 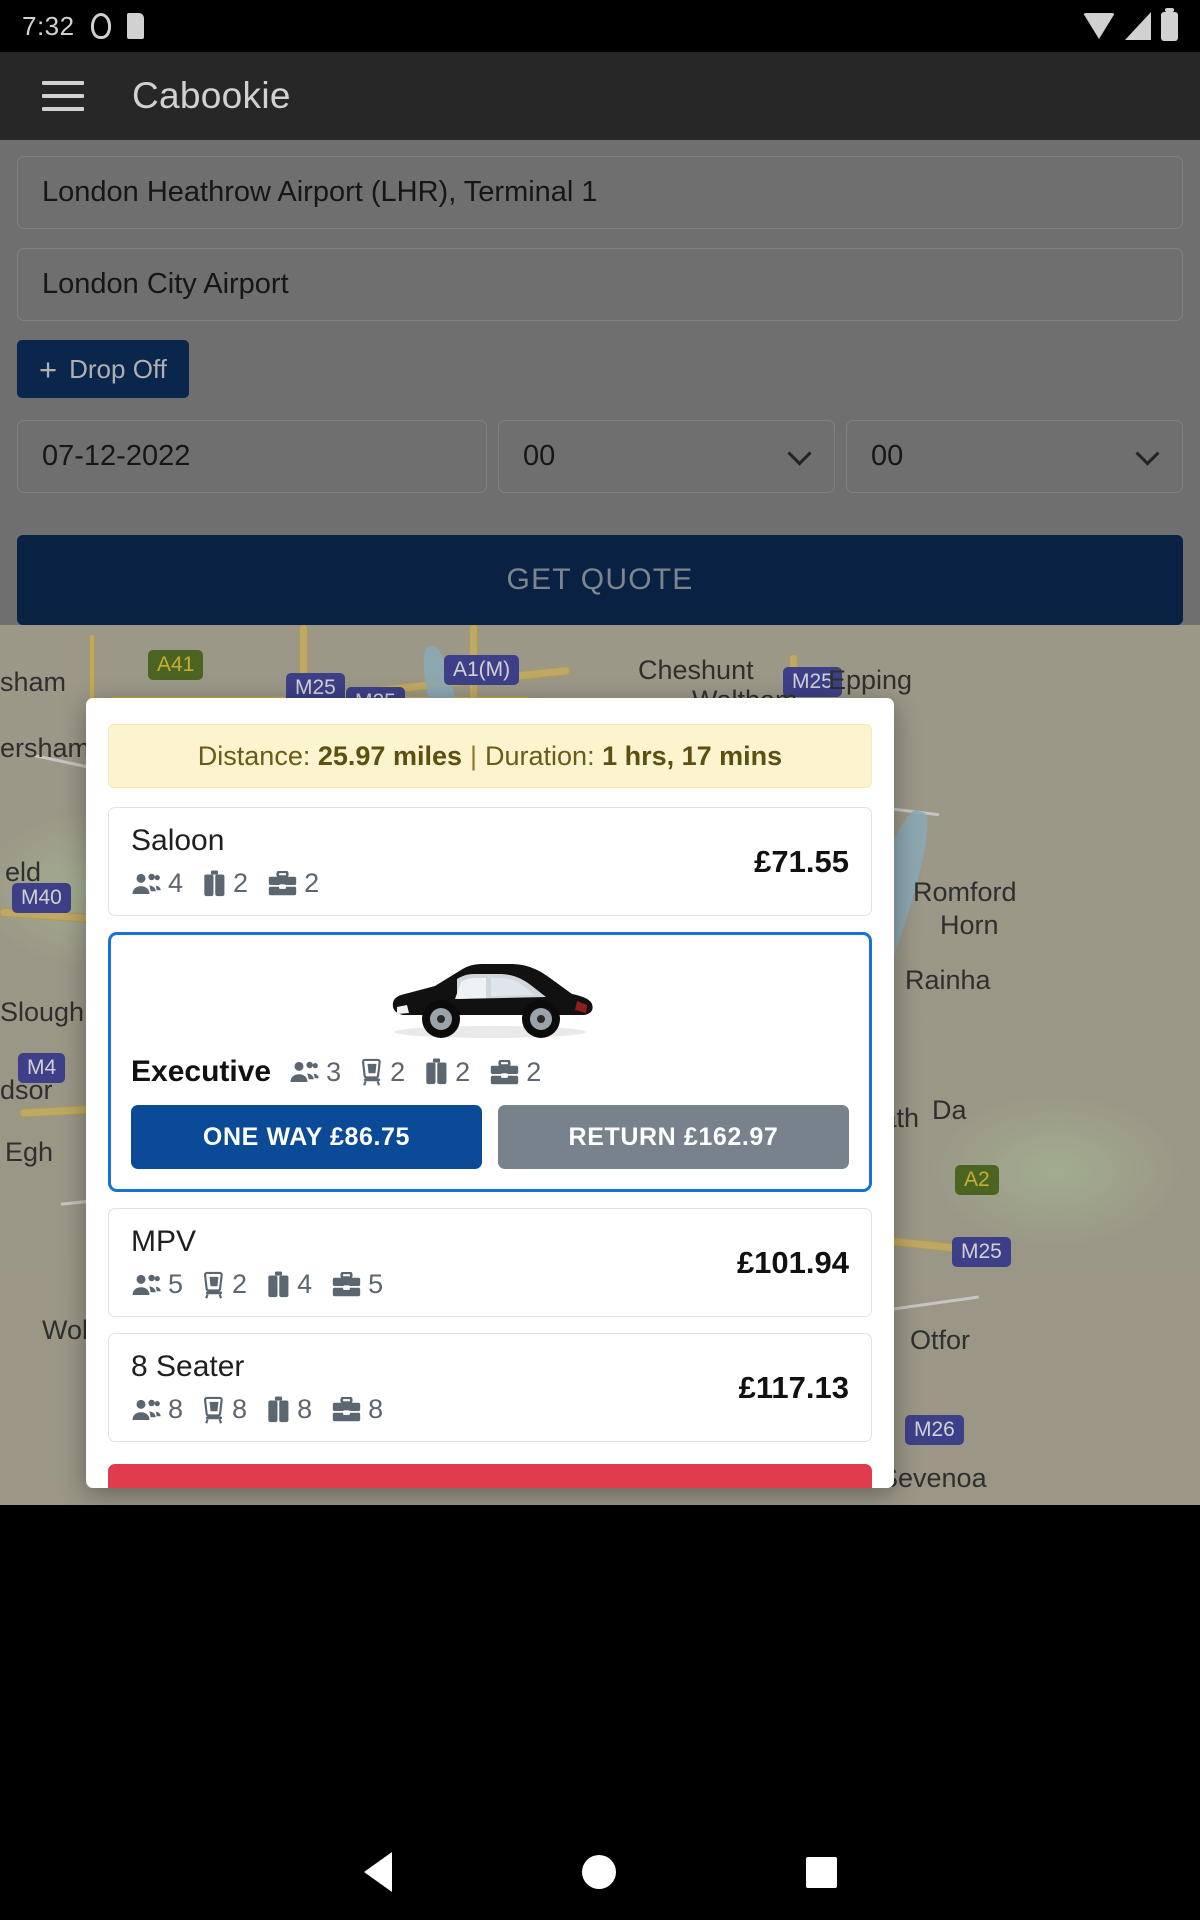 I want to click on vehicle-card: MPV 5 2 4 5 £101.94, so click(x=490, y=1262).